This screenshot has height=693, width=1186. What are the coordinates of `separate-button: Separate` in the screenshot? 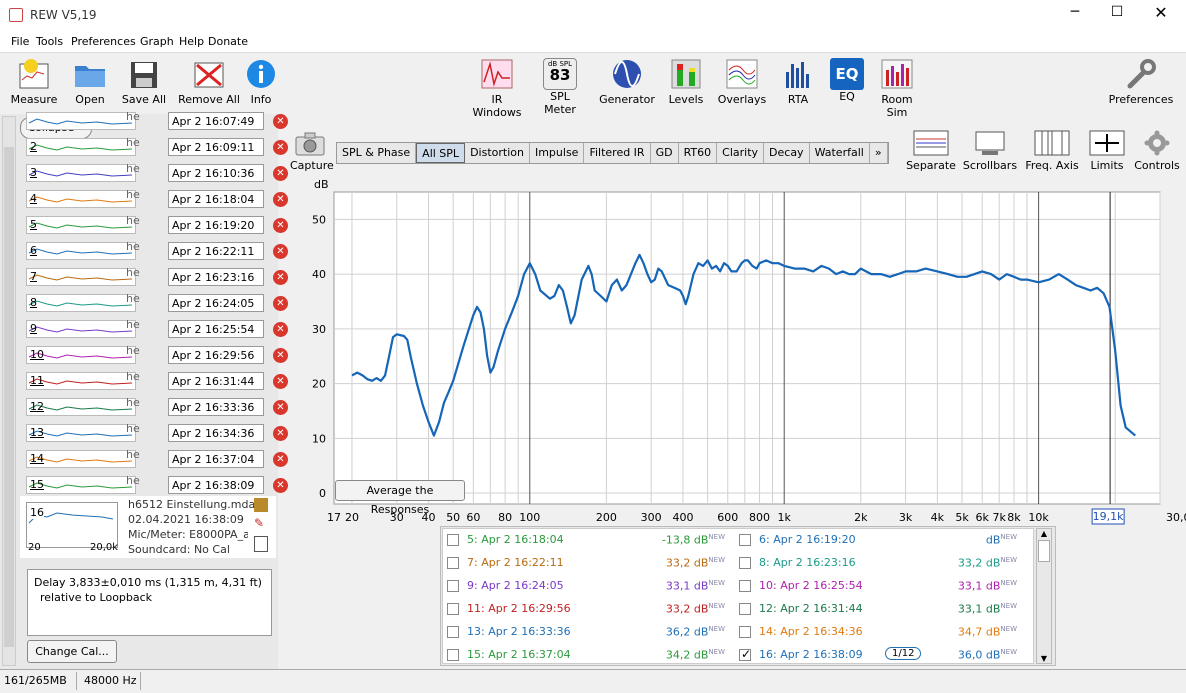 It's located at (931, 151).